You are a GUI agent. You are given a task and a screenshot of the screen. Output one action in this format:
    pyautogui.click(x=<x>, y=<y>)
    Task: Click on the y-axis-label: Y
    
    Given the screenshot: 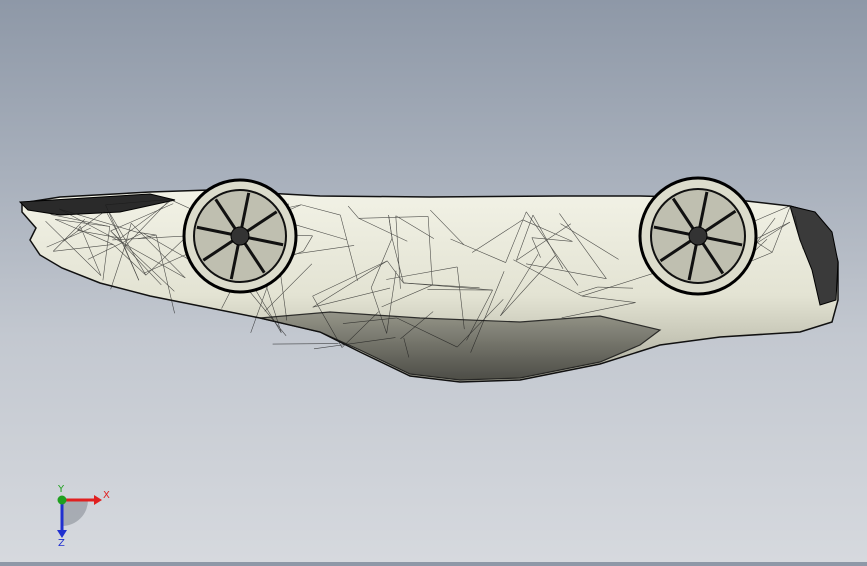 What is the action you would take?
    pyautogui.click(x=61, y=489)
    